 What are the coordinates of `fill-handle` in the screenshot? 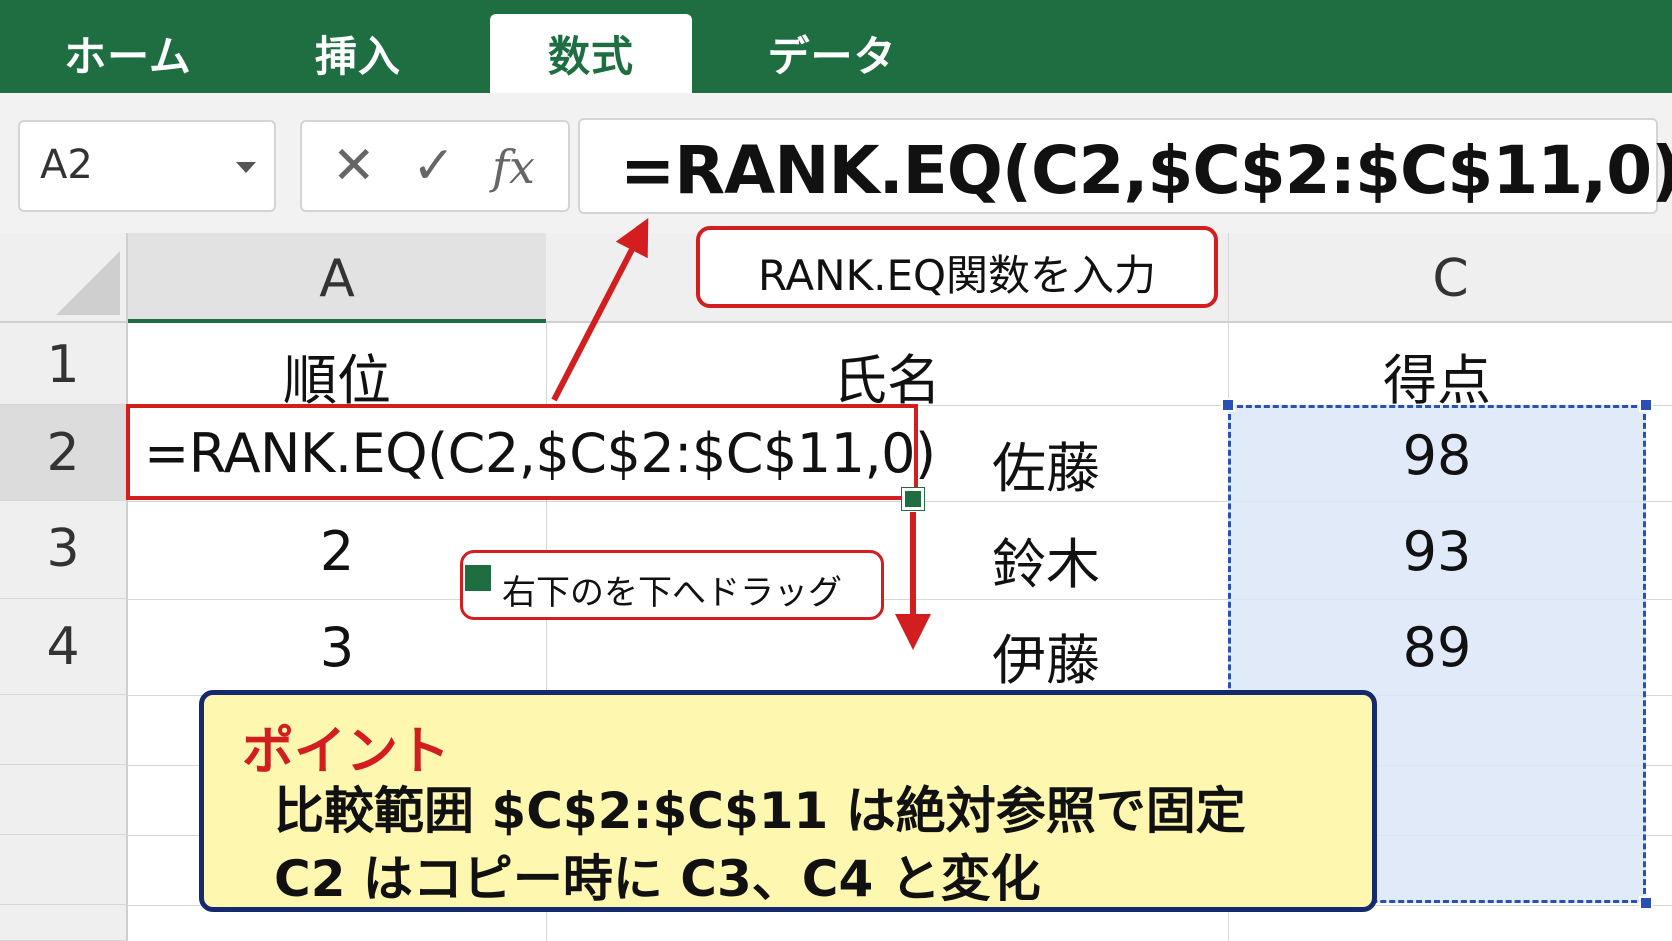 It's located at (913, 499).